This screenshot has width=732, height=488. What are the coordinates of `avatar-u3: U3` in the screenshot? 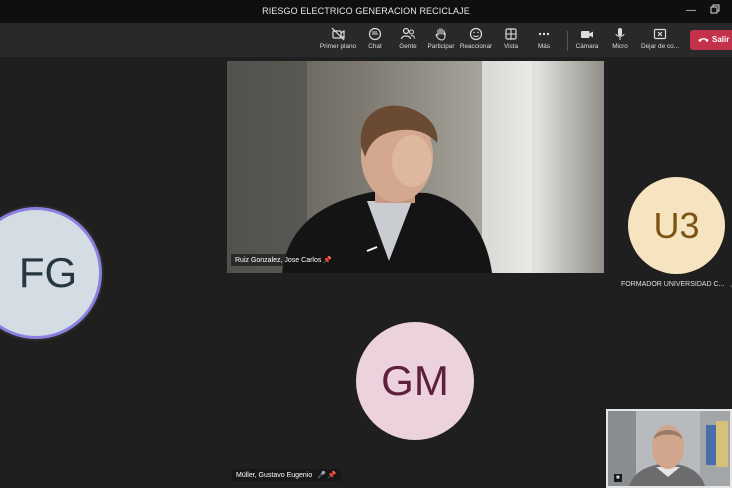 It's located at (676, 225).